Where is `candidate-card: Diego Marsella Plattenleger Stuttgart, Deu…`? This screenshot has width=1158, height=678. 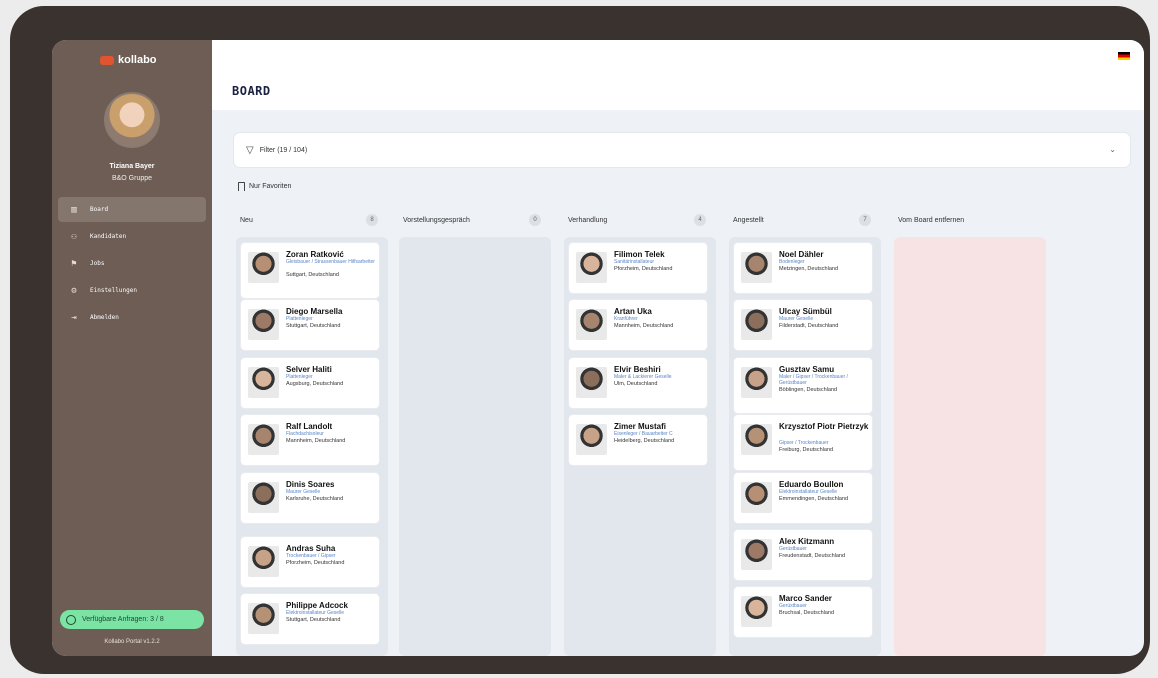
candidate-card: Diego Marsella Plattenleger Stuttgart, Deu… is located at coordinates (310, 325).